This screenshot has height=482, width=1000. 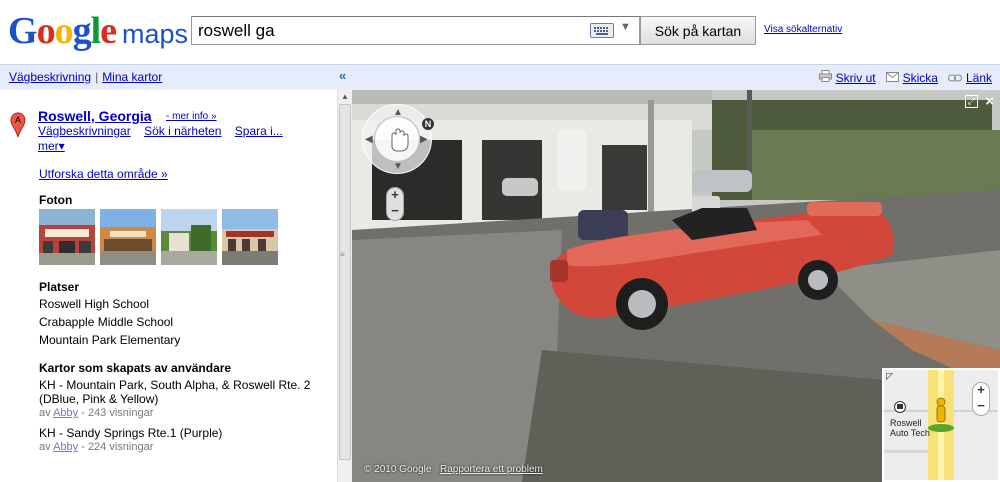 I want to click on view-count: - 224 visningar, so click(x=117, y=447).